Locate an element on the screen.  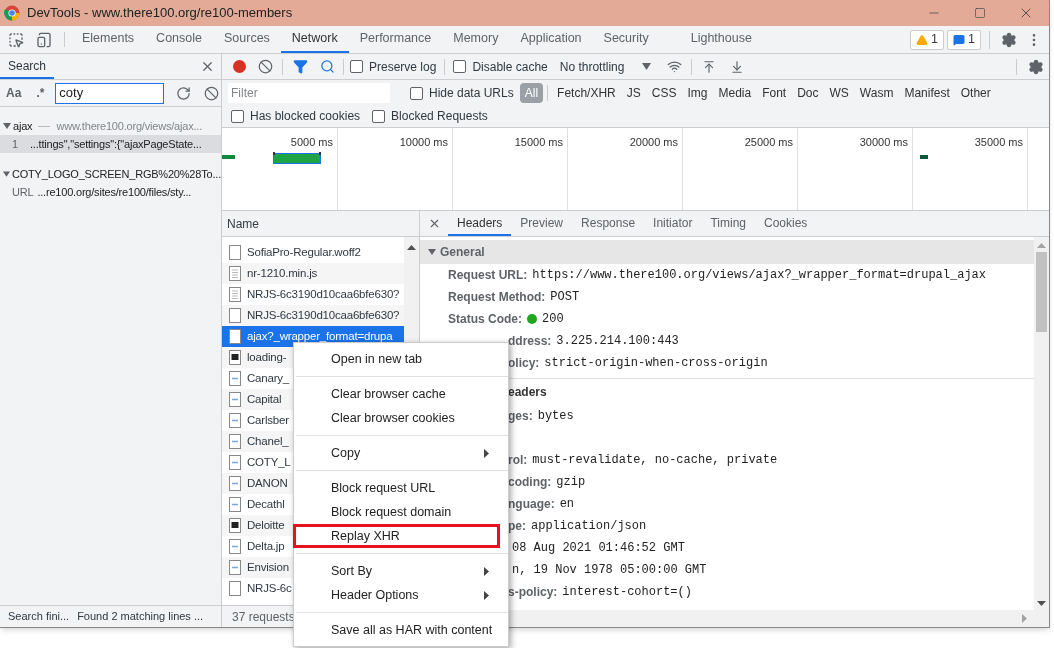
scroll-up-arrow-icon is located at coordinates (411, 247).